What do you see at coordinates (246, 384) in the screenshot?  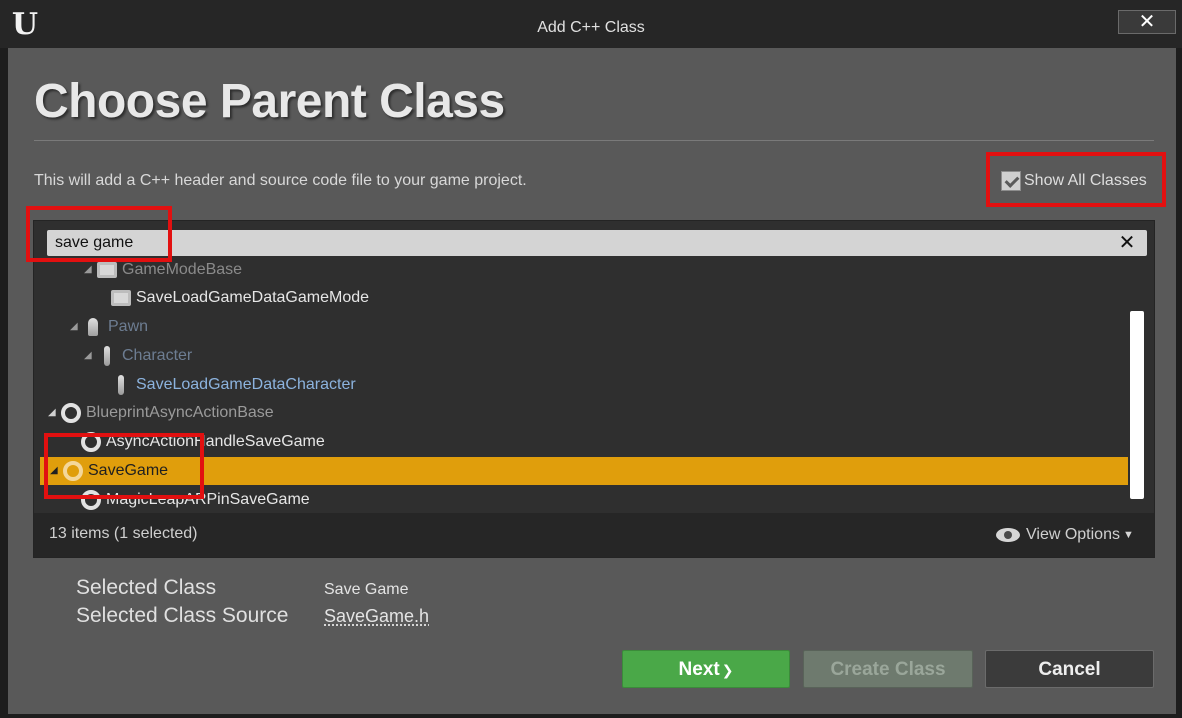 I see `tree-row-label: SaveLoadGameDataCharacter` at bounding box center [246, 384].